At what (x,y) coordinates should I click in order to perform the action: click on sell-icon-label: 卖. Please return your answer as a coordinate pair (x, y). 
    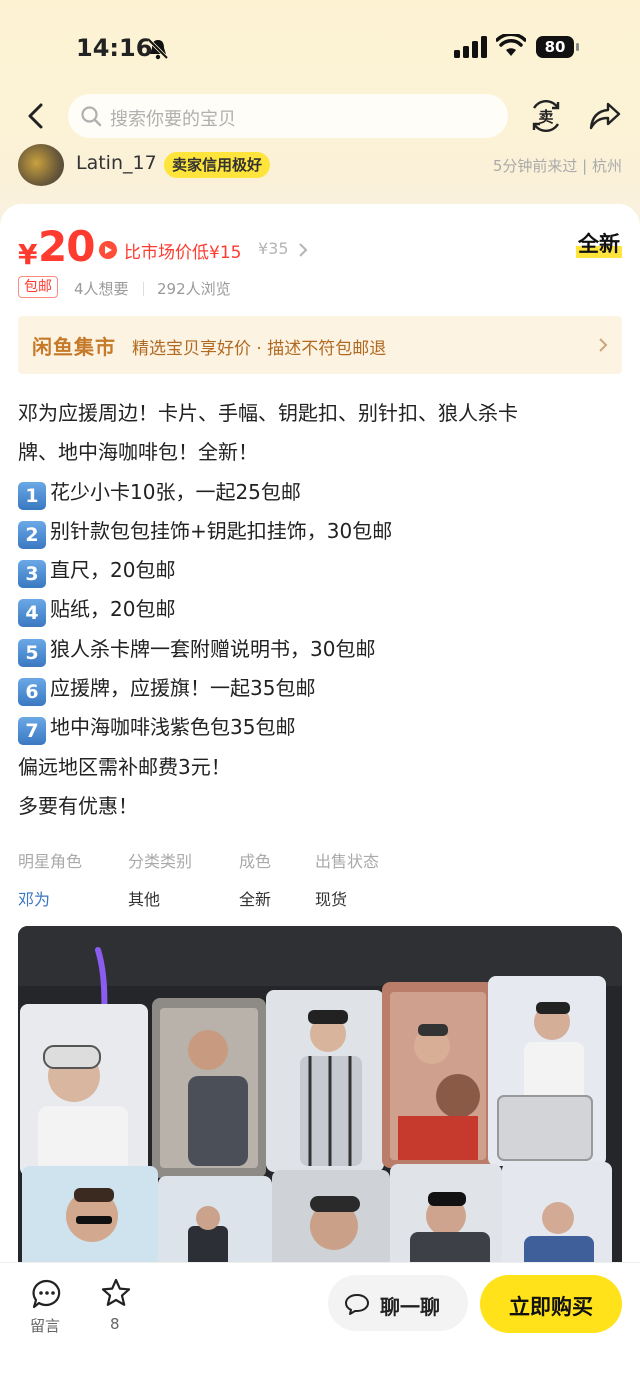
    Looking at the image, I should click on (545, 117).